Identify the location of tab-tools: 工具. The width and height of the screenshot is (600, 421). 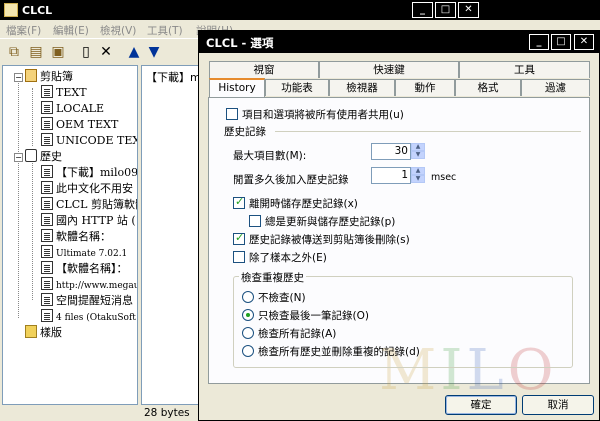
(524, 69).